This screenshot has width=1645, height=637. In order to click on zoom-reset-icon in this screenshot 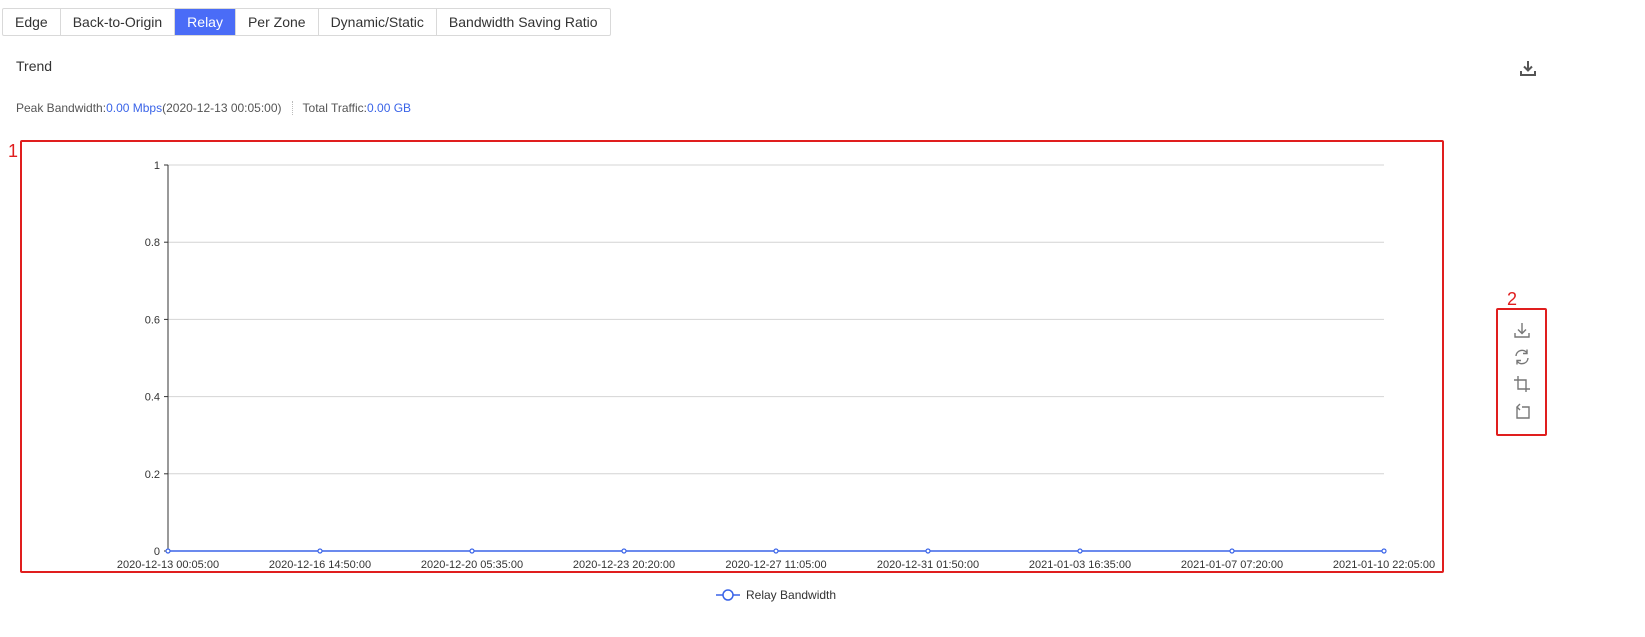, I will do `click(1522, 411)`.